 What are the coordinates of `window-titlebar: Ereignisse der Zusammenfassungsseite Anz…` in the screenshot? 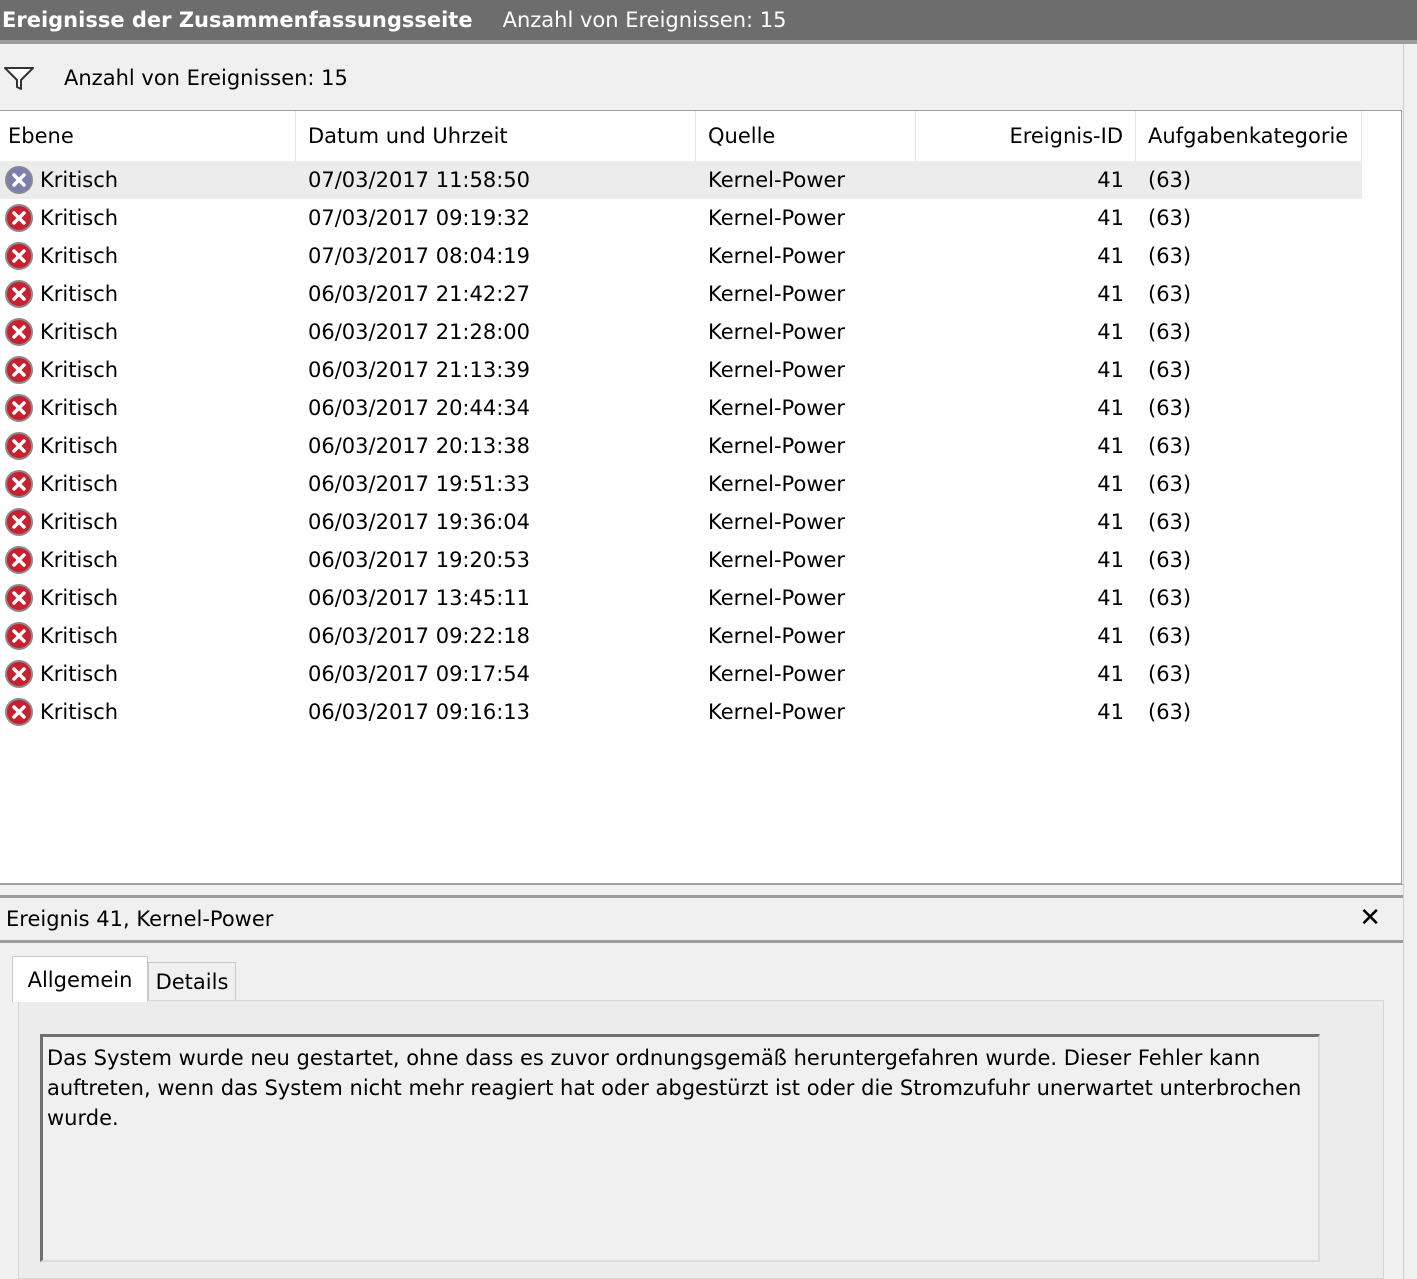 It's located at (708, 20).